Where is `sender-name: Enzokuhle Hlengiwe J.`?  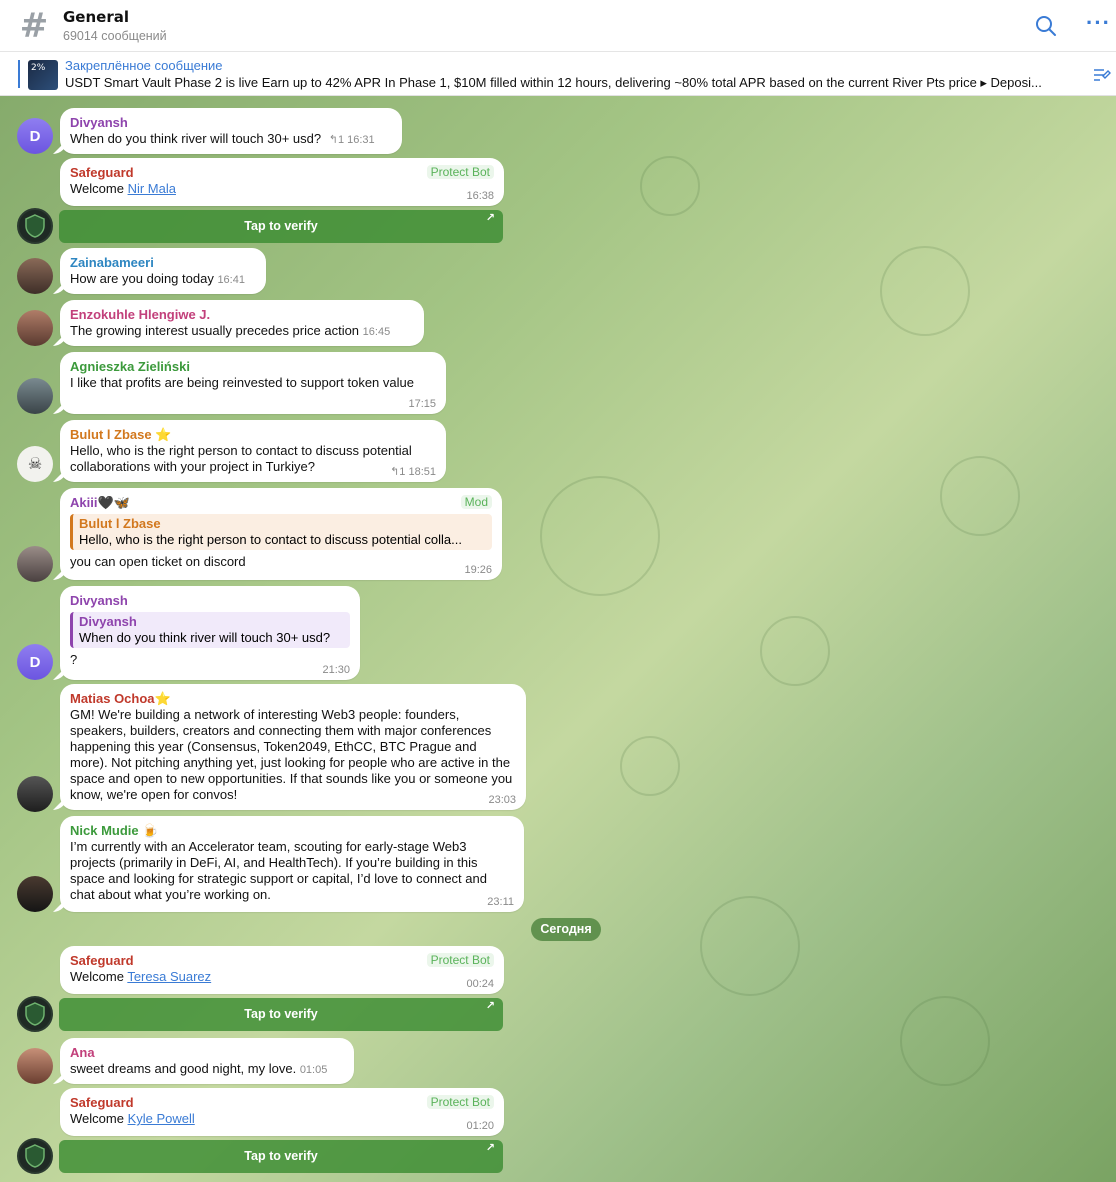
sender-name: Enzokuhle Hlengiwe J. is located at coordinates (242, 314).